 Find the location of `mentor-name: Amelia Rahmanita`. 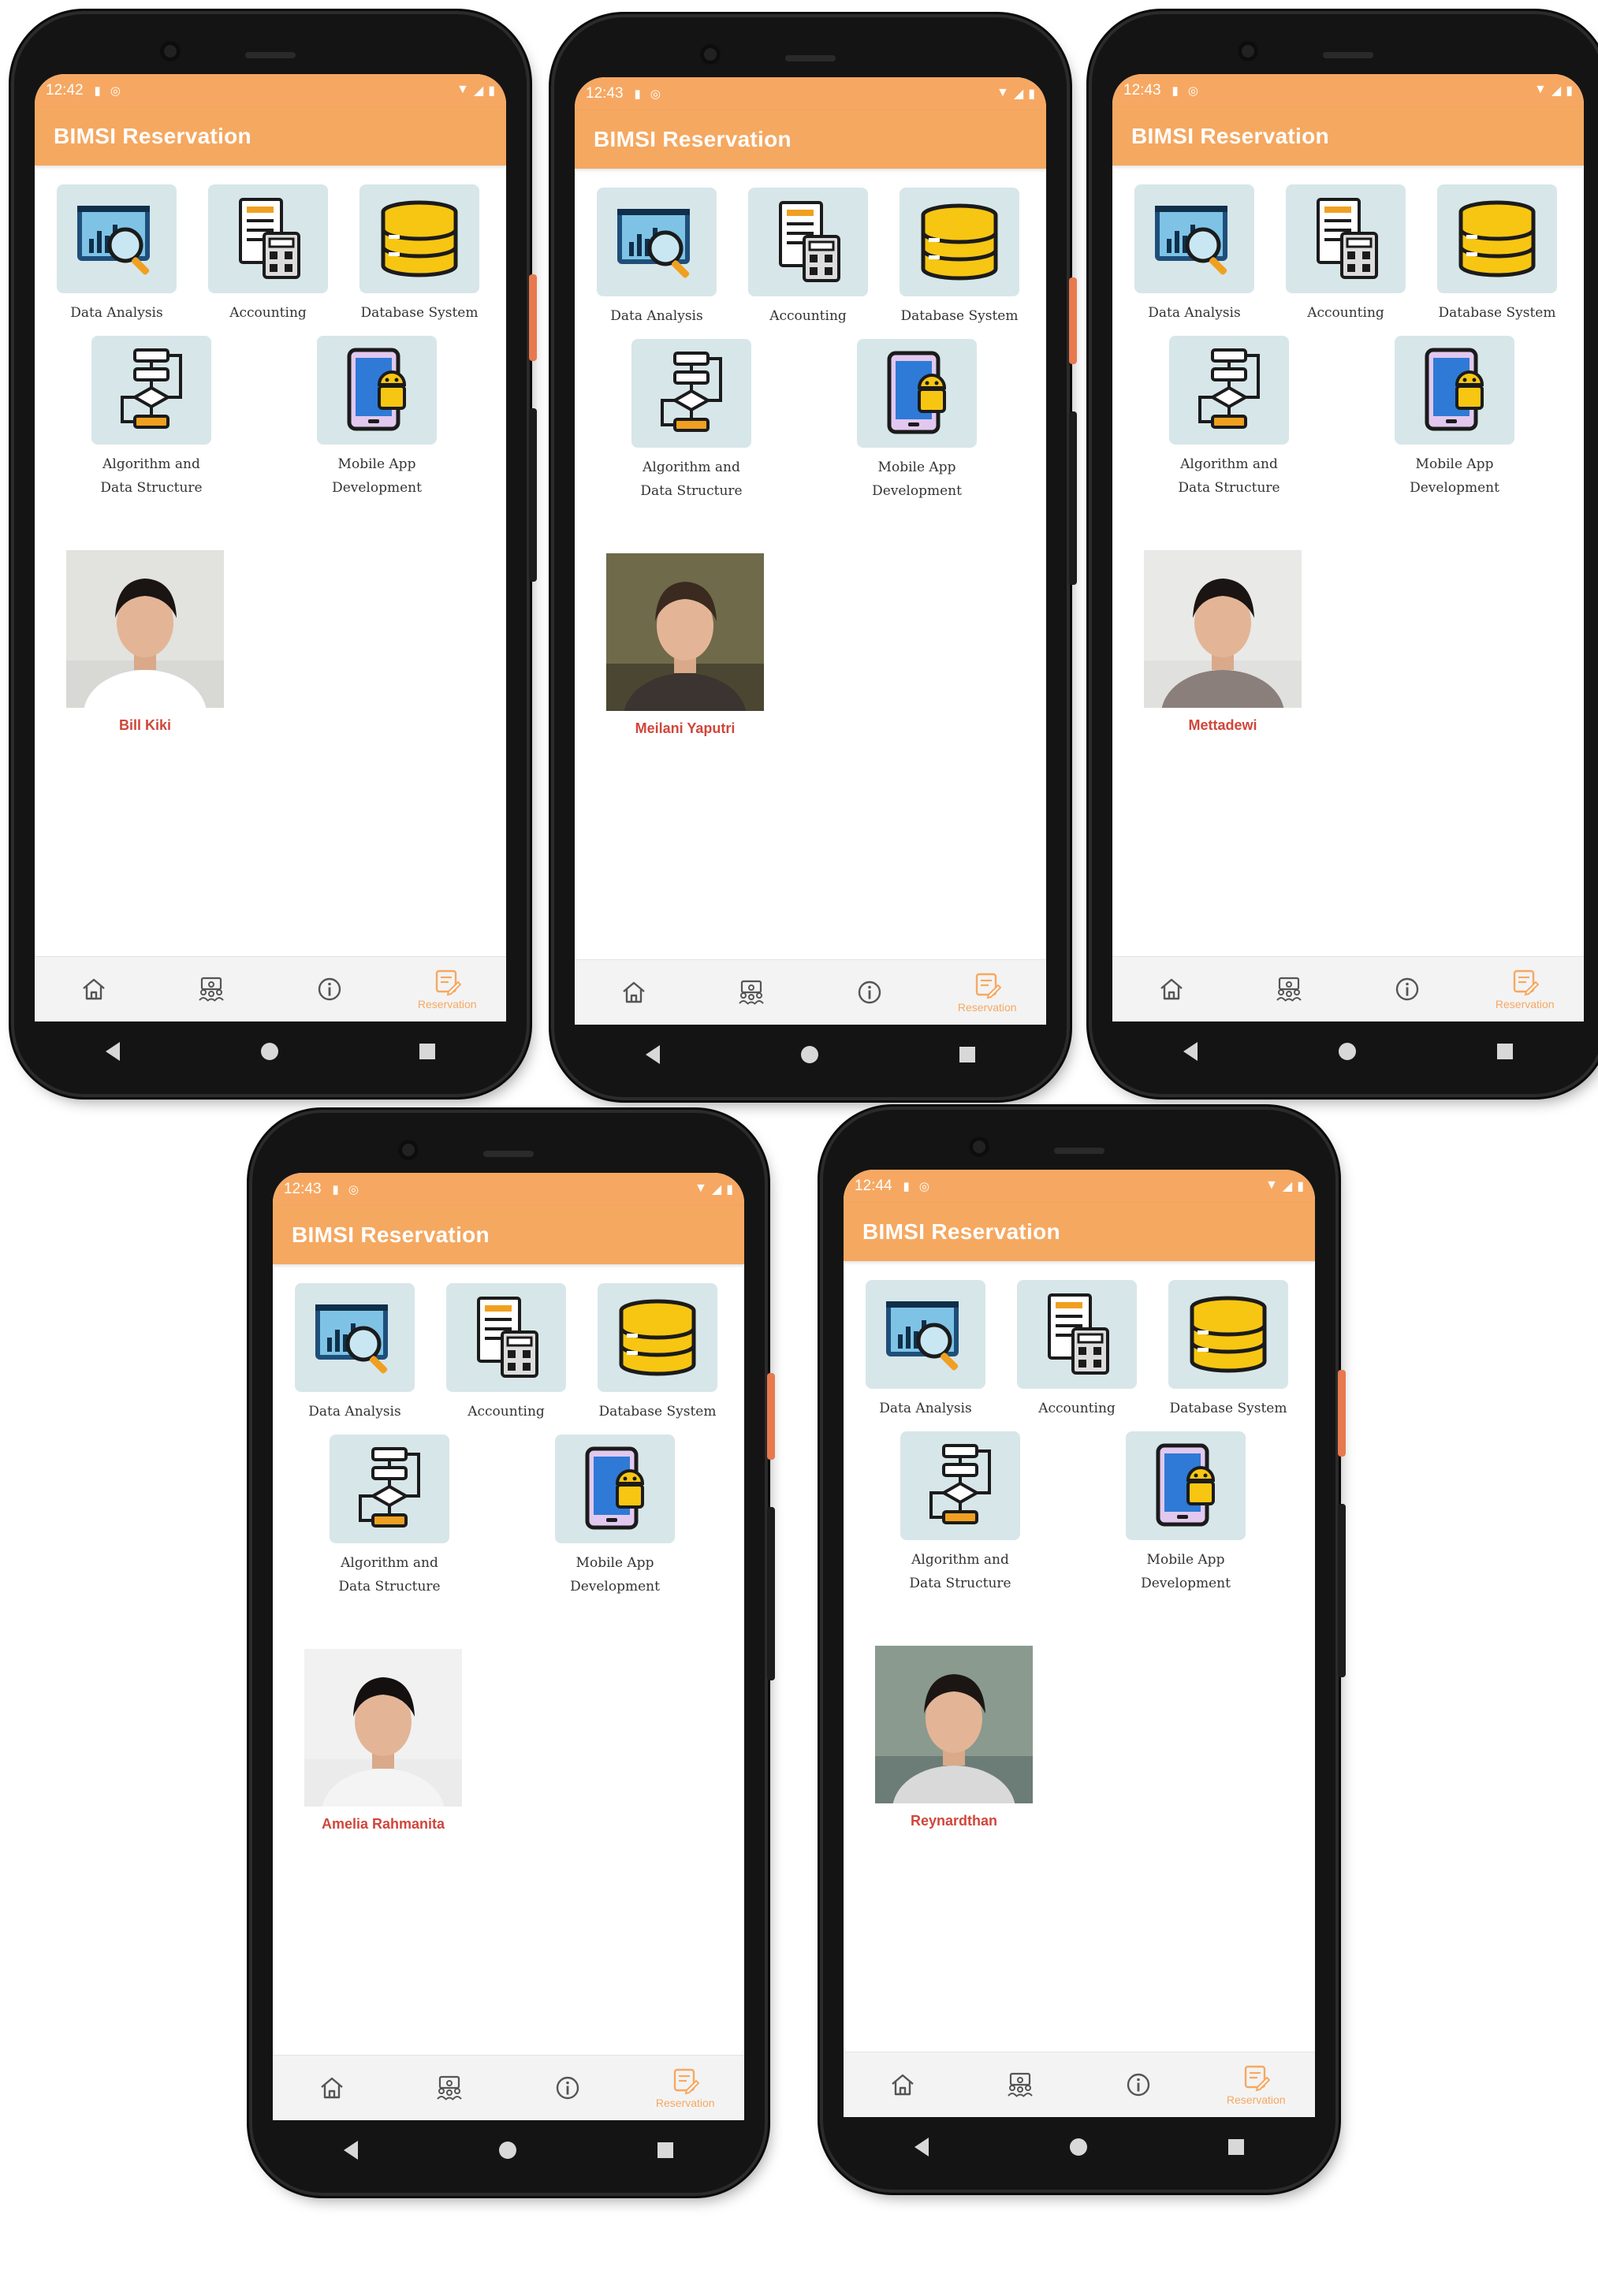

mentor-name: Amelia Rahmanita is located at coordinates (383, 1824).